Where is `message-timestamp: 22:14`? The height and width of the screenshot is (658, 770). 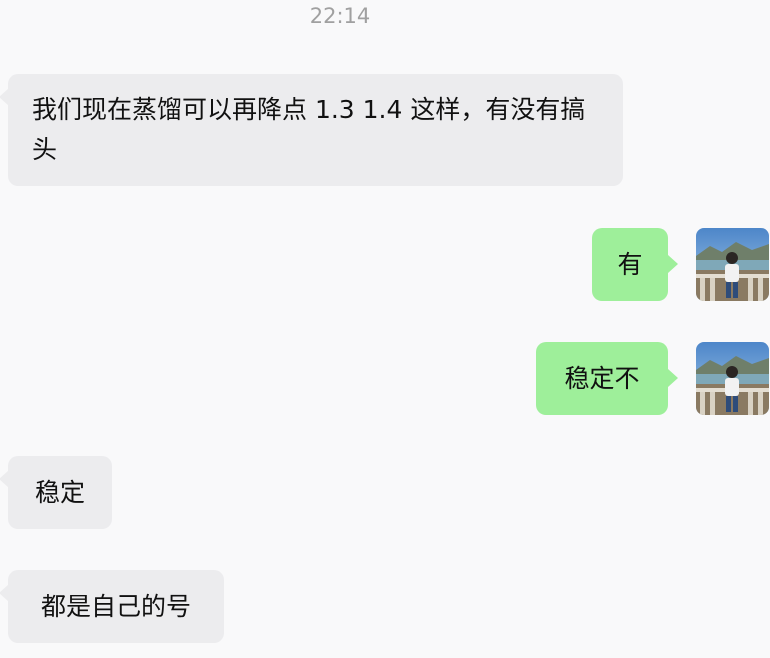
message-timestamp: 22:14 is located at coordinates (340, 16).